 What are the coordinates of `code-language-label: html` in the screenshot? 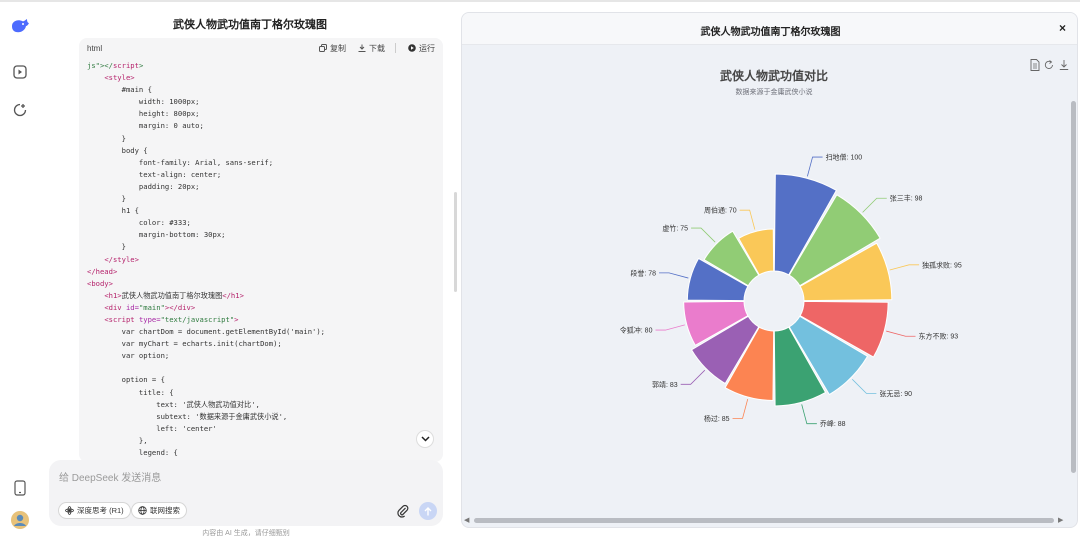 It's located at (95, 48).